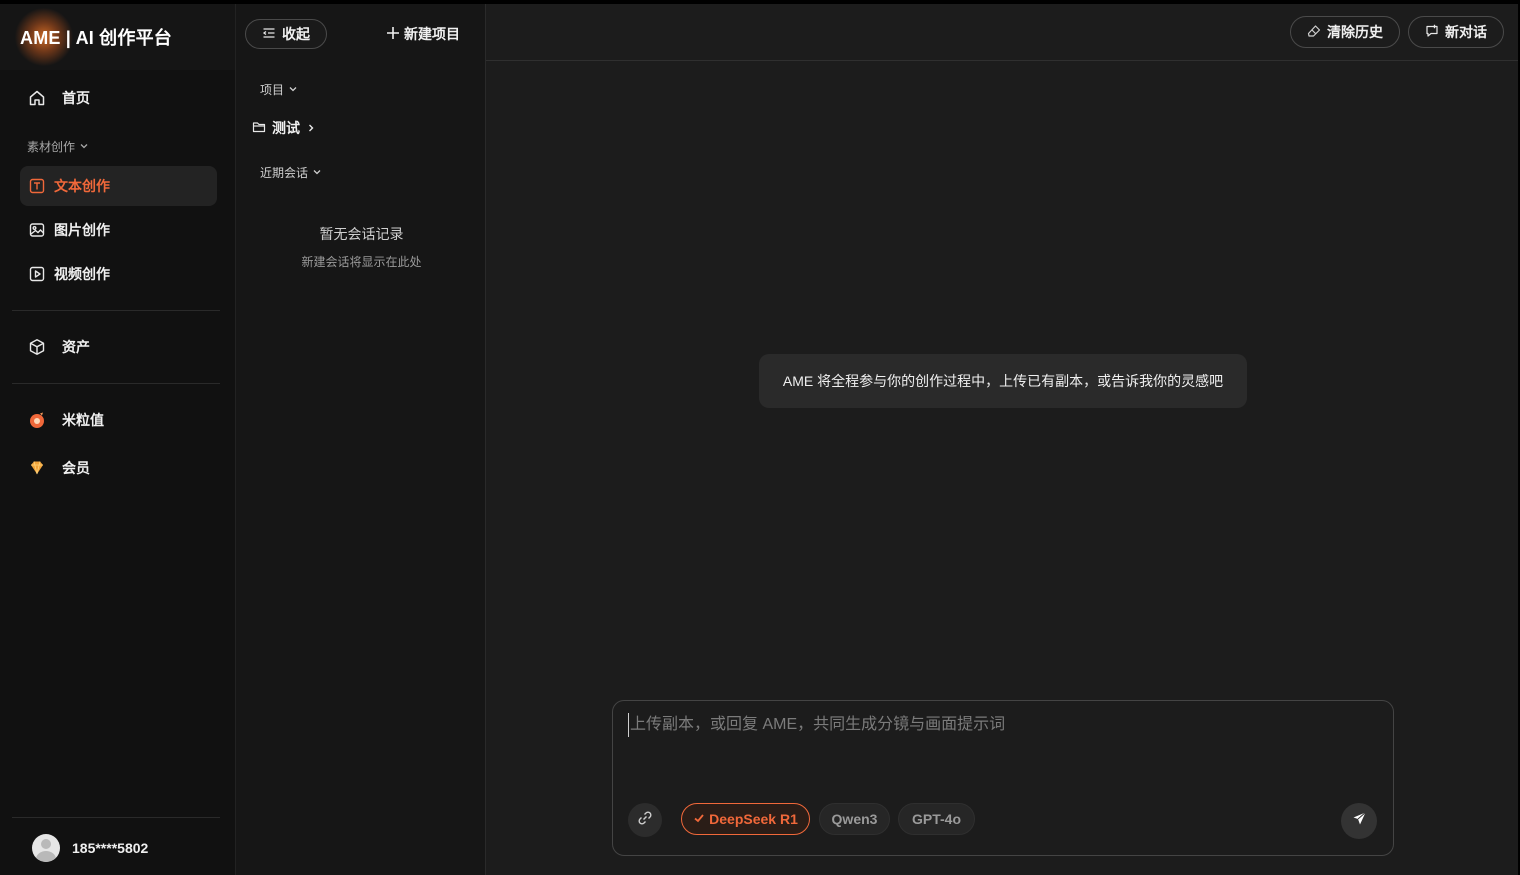 Image resolution: width=1520 pixels, height=875 pixels. I want to click on new-chat-label: 新对话, so click(1466, 32).